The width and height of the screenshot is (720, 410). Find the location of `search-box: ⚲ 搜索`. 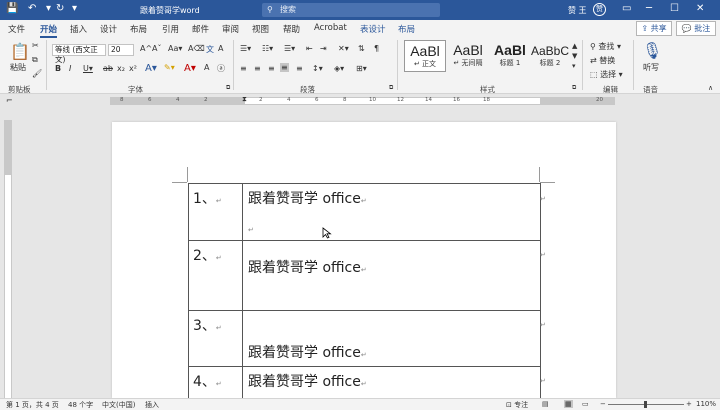

search-box: ⚲ 搜索 is located at coordinates (351, 10).